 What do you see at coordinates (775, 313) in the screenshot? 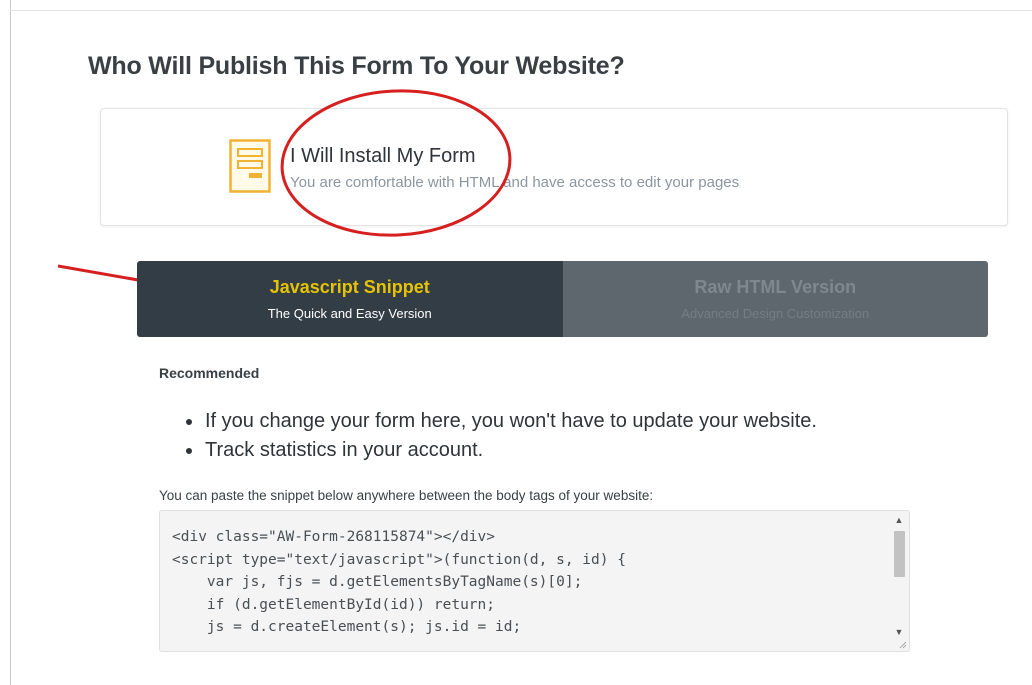
I see `tab-subtitle: Advanced Design Customization` at bounding box center [775, 313].